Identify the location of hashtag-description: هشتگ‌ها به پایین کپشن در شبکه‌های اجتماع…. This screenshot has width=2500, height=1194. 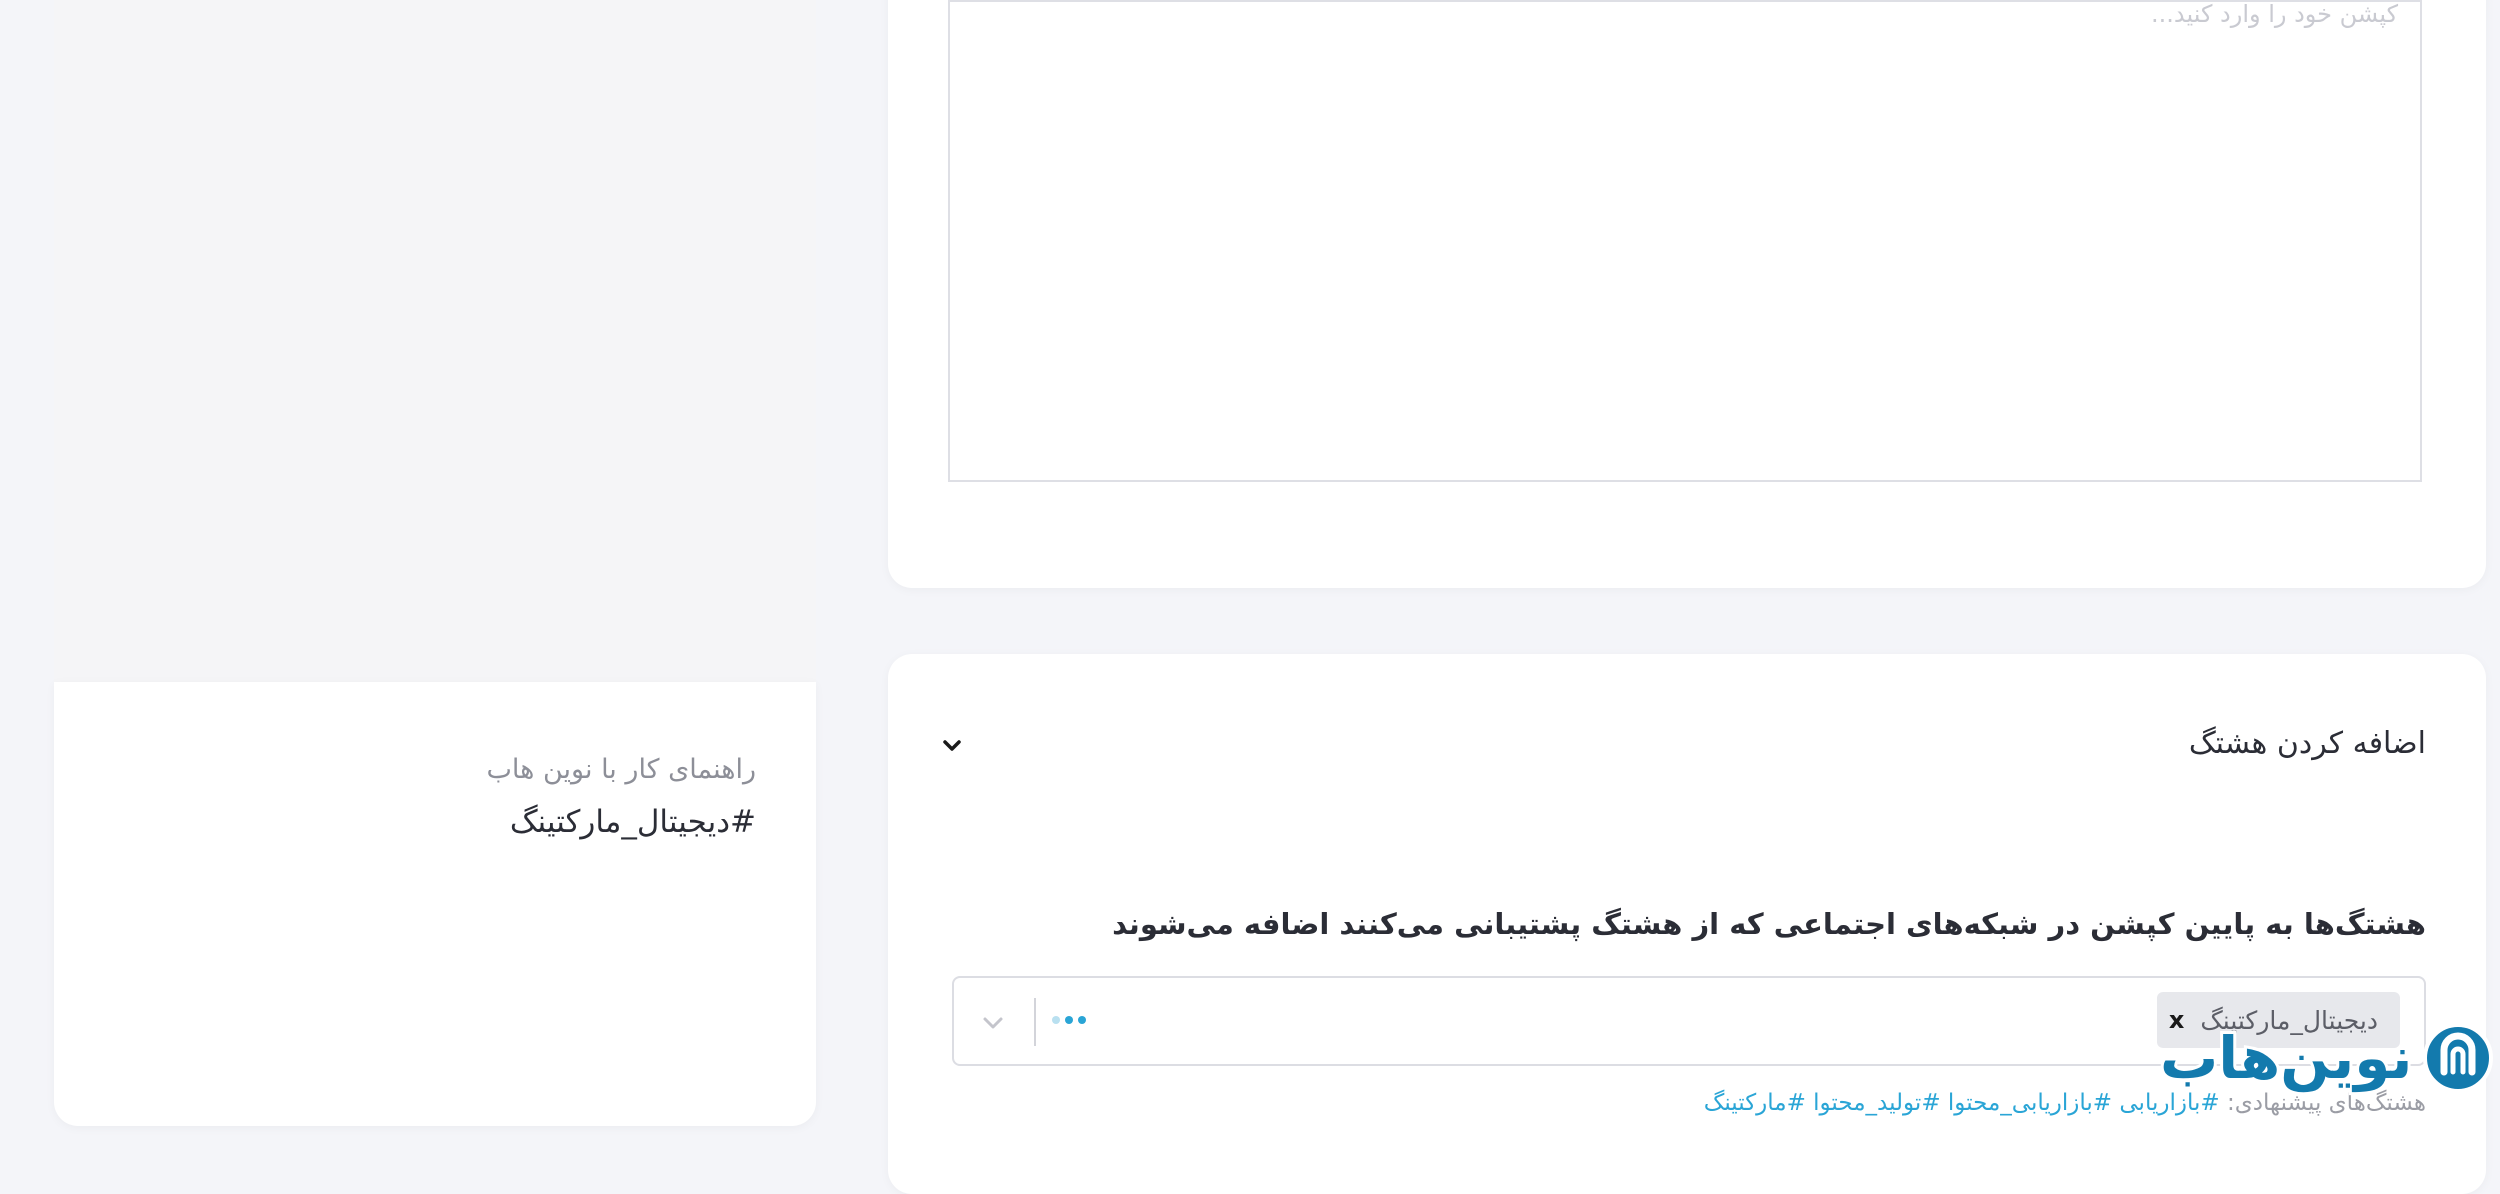
(1769, 924).